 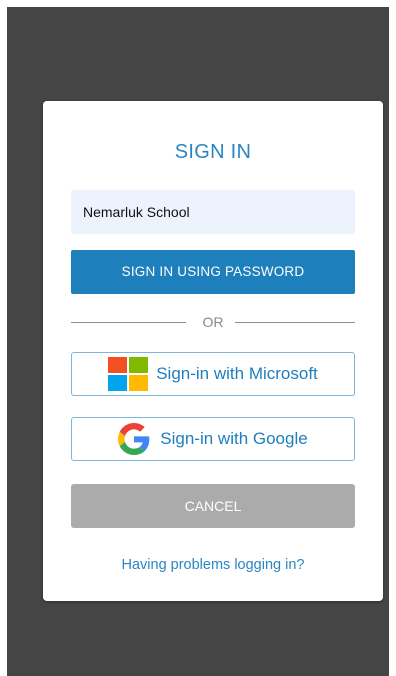 What do you see at coordinates (237, 373) in the screenshot?
I see `microsoft-button-label: Sign-in with Microsoft` at bounding box center [237, 373].